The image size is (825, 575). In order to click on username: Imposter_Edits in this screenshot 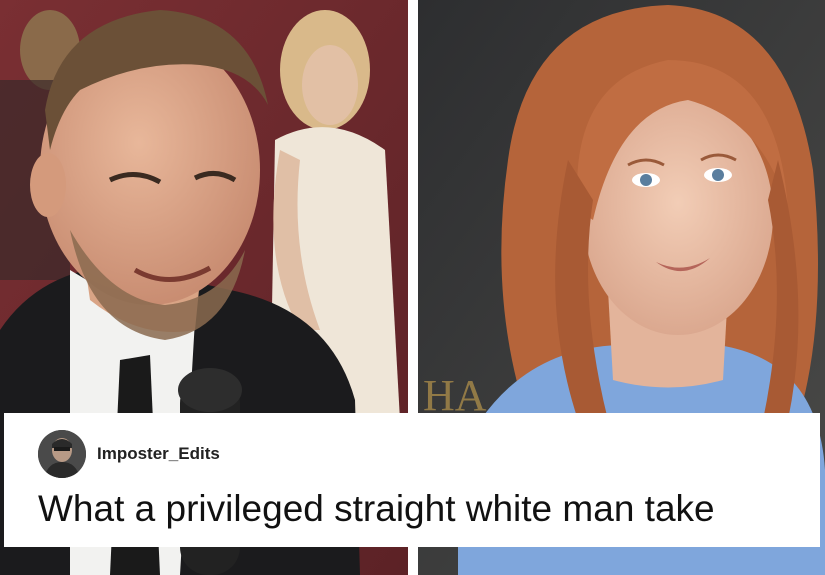, I will do `click(158, 454)`.